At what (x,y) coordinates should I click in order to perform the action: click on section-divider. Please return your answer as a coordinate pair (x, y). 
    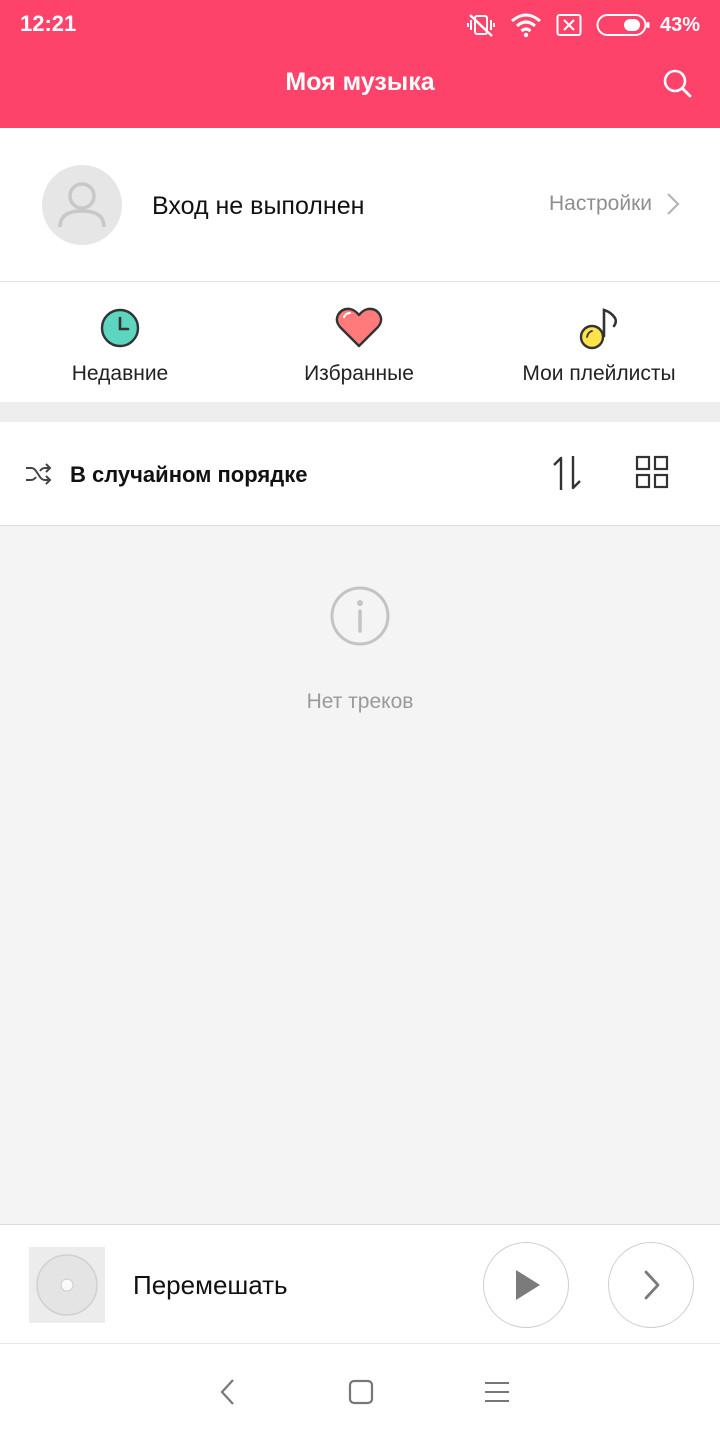
    Looking at the image, I should click on (360, 412).